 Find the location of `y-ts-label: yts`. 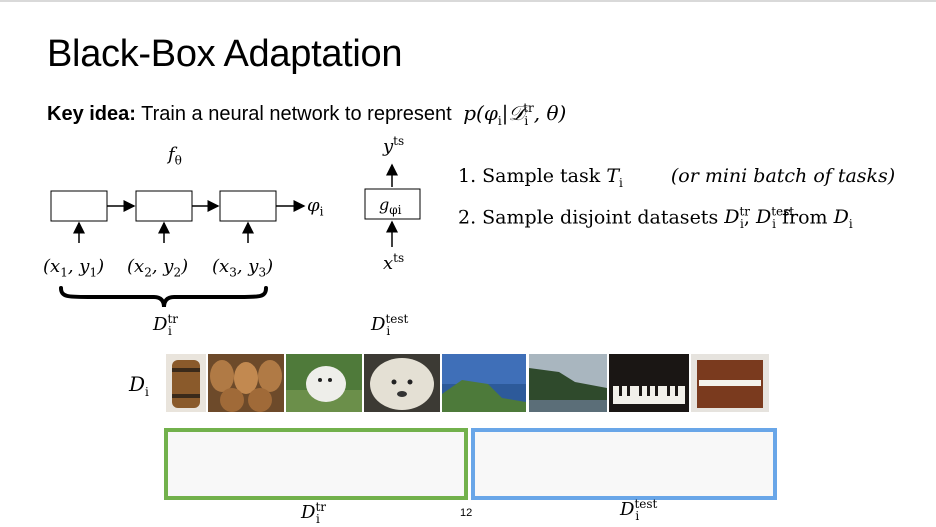

y-ts-label: yts is located at coordinates (394, 145).